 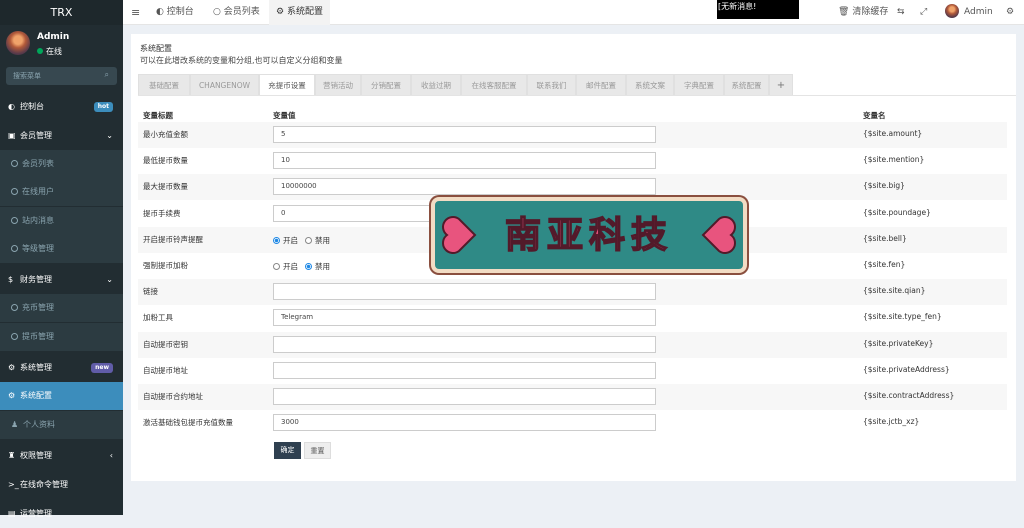 I want to click on sidebar-item-system-config: ⚙ 系统配置, so click(x=61, y=396).